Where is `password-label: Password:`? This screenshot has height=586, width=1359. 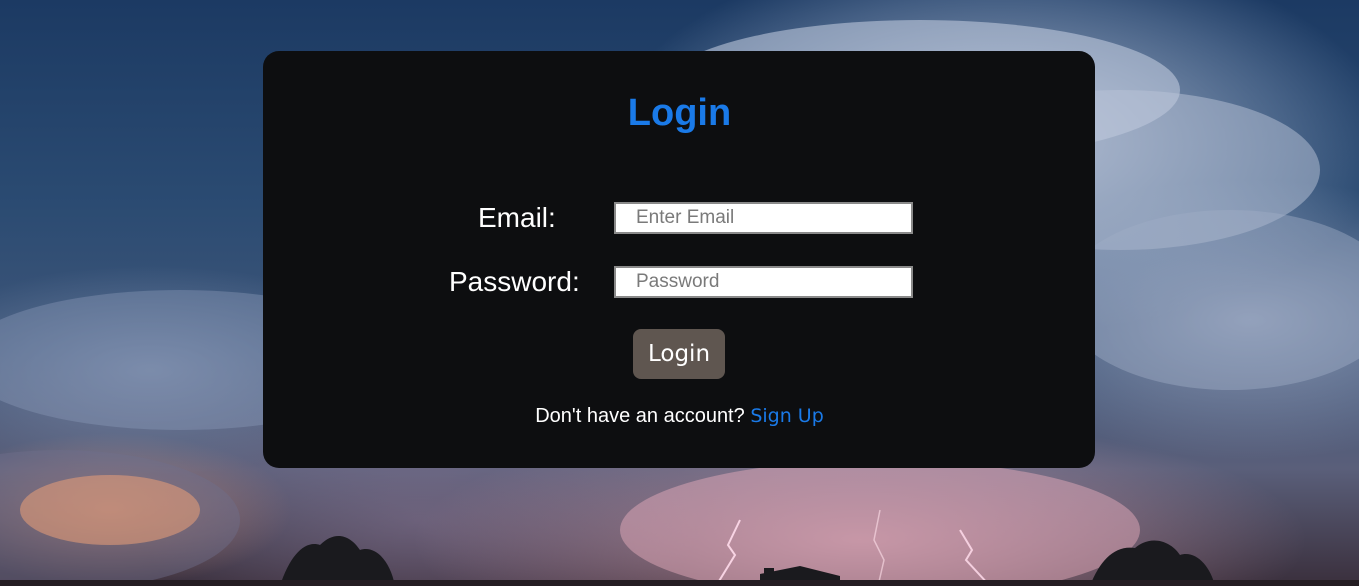 password-label: Password: is located at coordinates (514, 281).